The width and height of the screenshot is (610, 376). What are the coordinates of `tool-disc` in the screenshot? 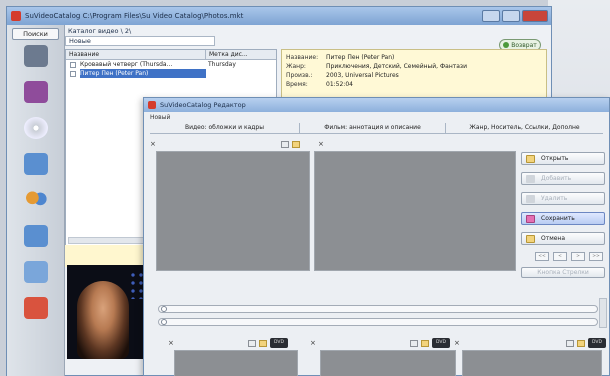 It's located at (36, 133).